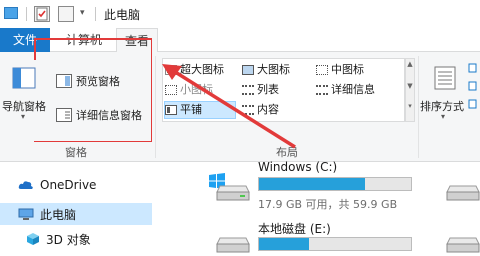 This screenshot has height=256, width=480. I want to click on group-separator, so click(418, 107).